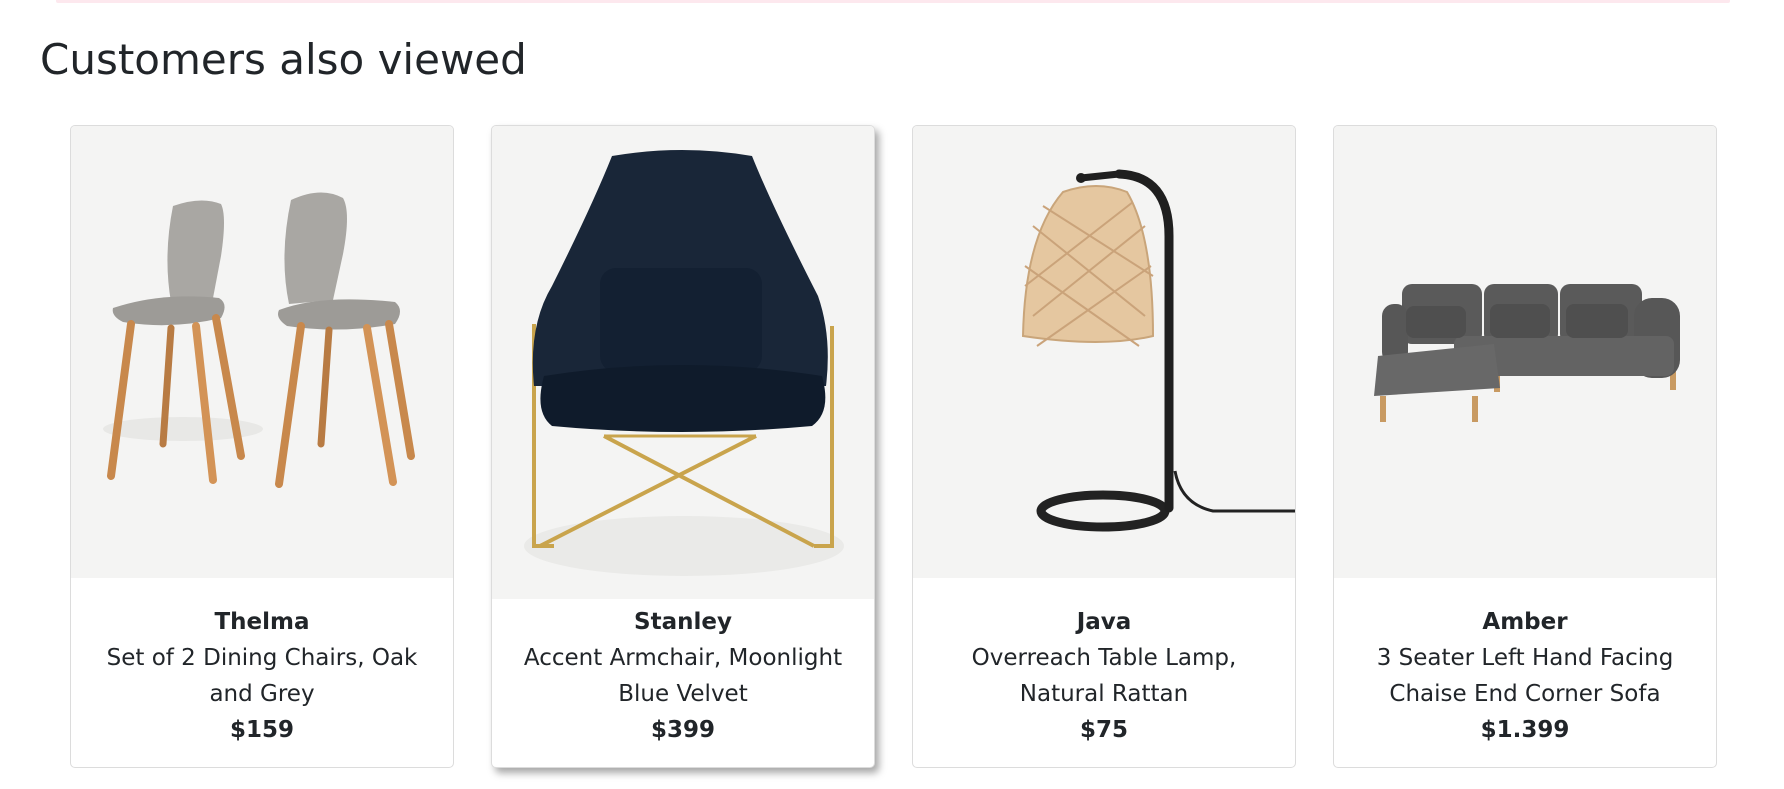 This screenshot has height=789, width=1784. Describe the element at coordinates (1158, 350) in the screenshot. I see `table-lamp-image` at that location.